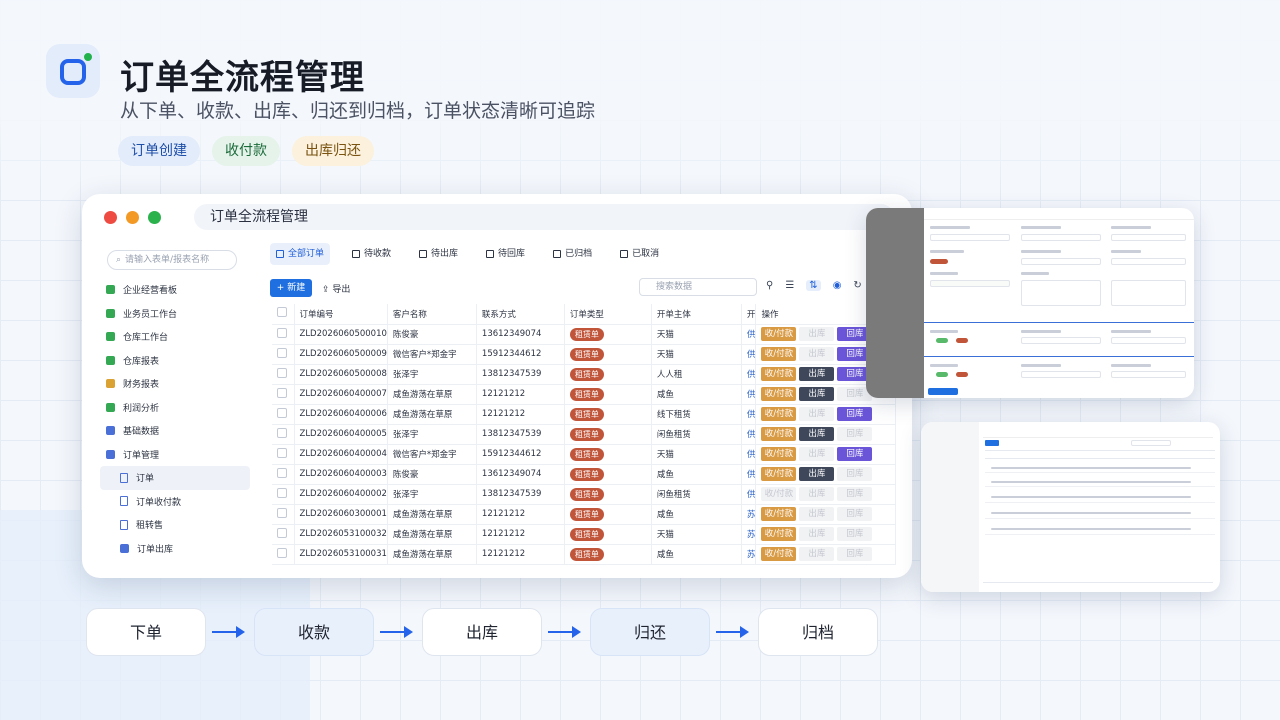  What do you see at coordinates (155, 549) in the screenshot?
I see `sidebar-item-label: 订单出库` at bounding box center [155, 549].